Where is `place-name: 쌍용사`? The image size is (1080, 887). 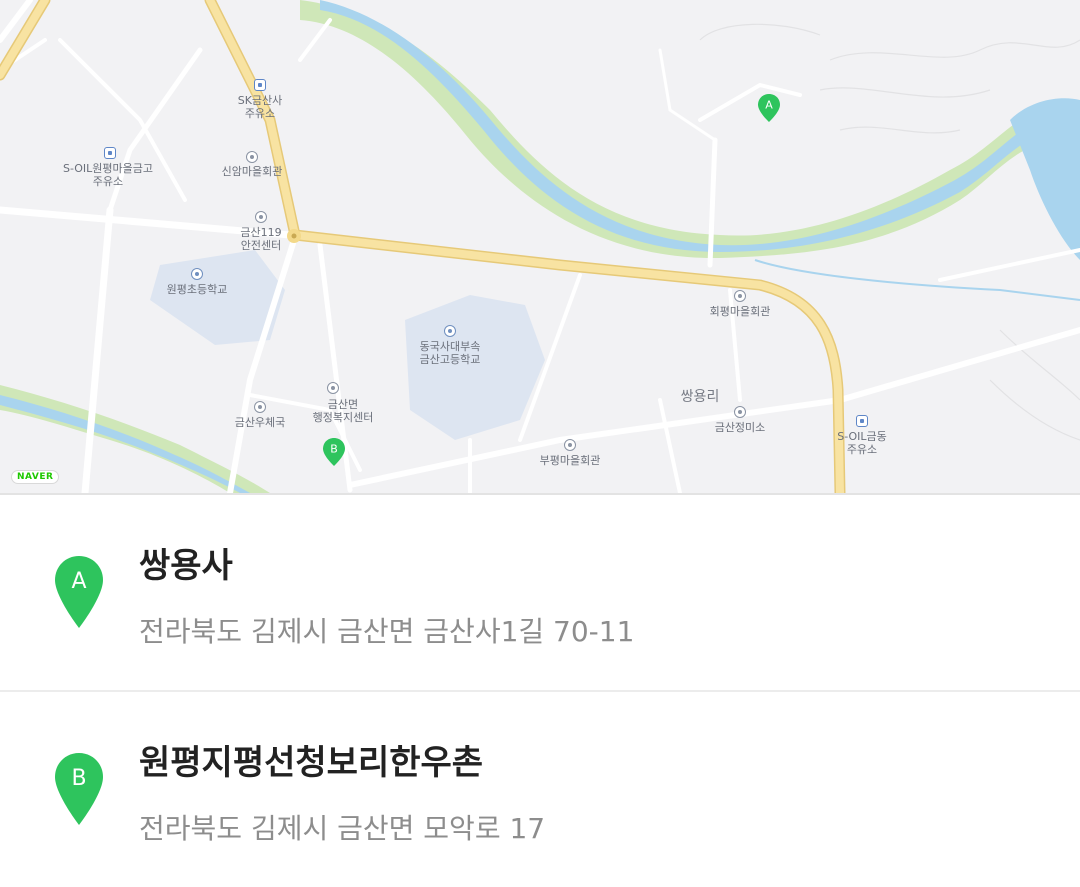 place-name: 쌍용사 is located at coordinates (186, 562).